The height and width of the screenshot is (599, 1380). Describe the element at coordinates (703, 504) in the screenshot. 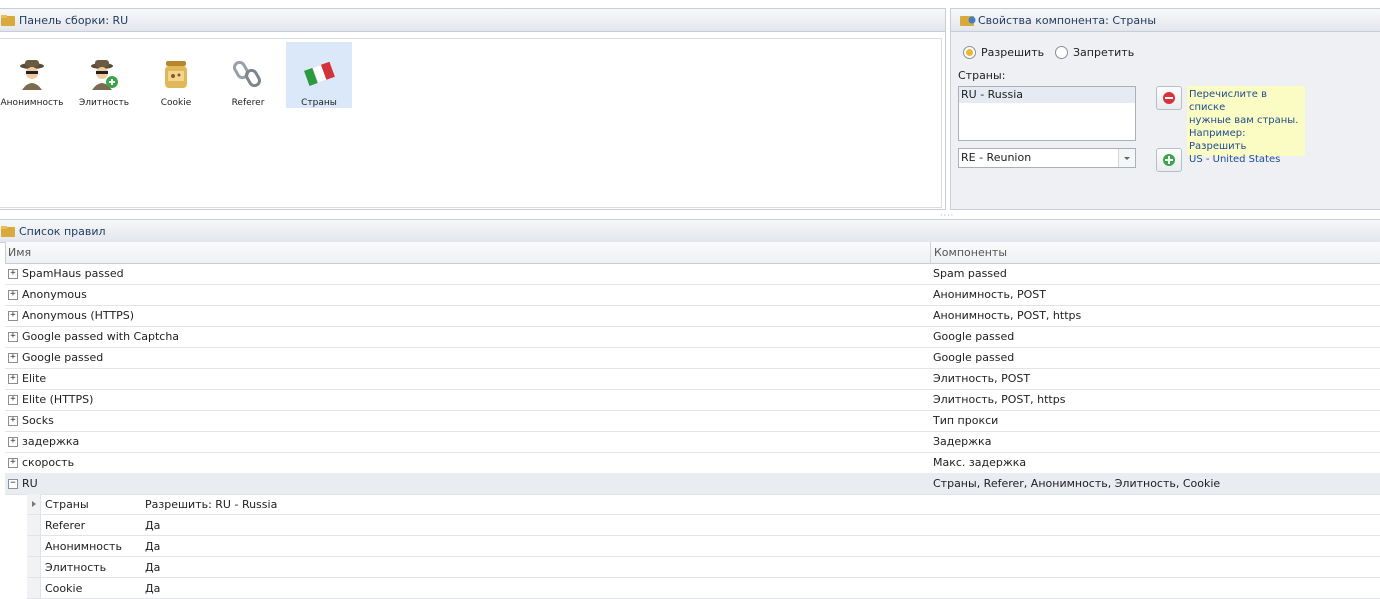

I see `detail-row: Страны Разрешить: RU - Russia` at that location.